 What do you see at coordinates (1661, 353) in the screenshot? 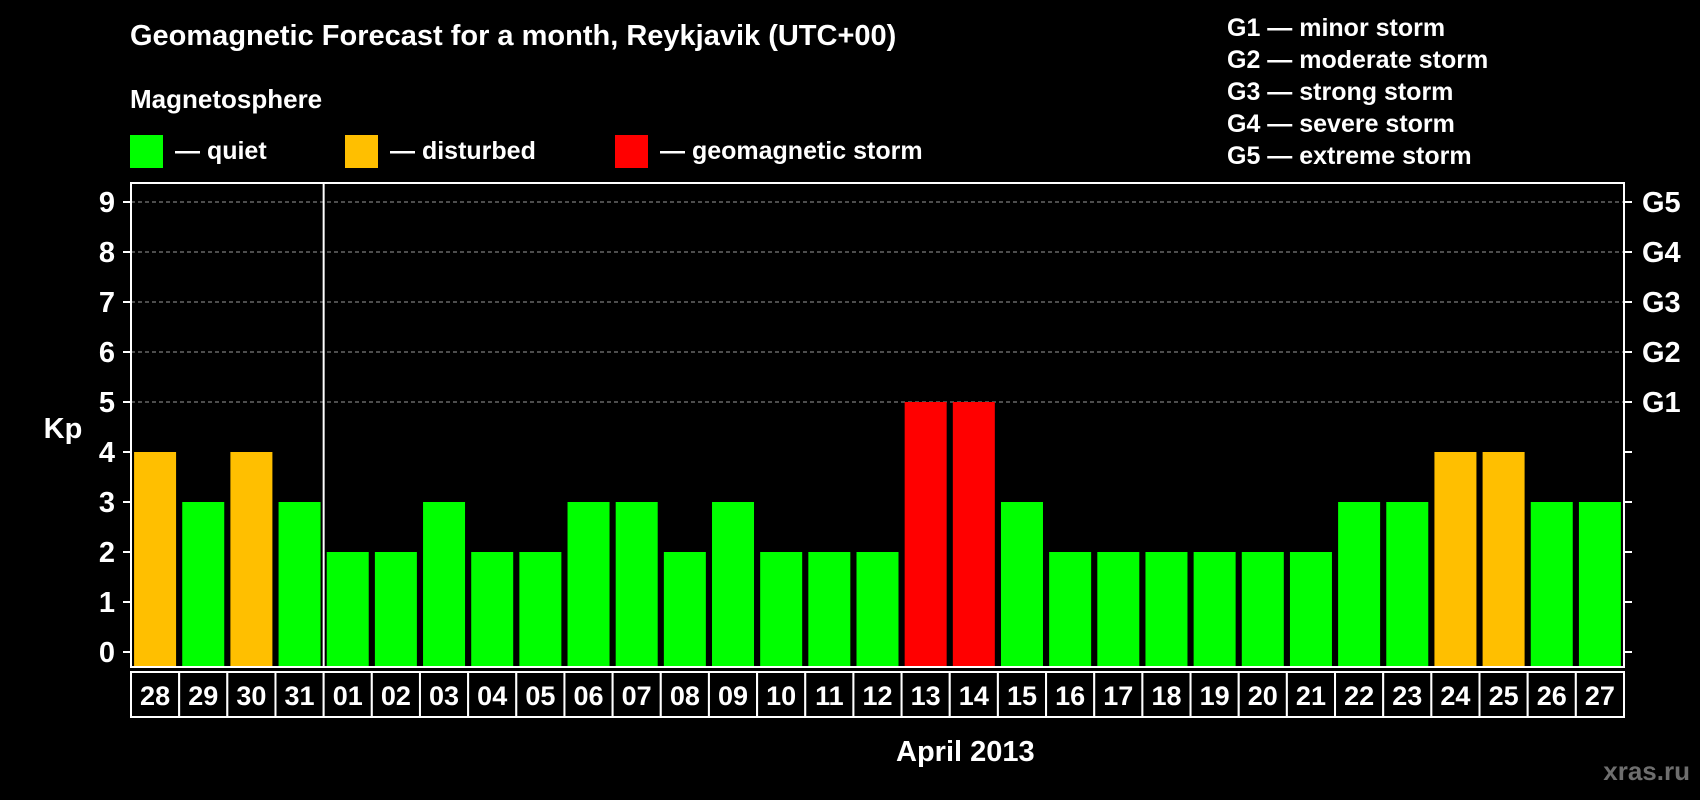
I see `g-level-label-g2: G2` at bounding box center [1661, 353].